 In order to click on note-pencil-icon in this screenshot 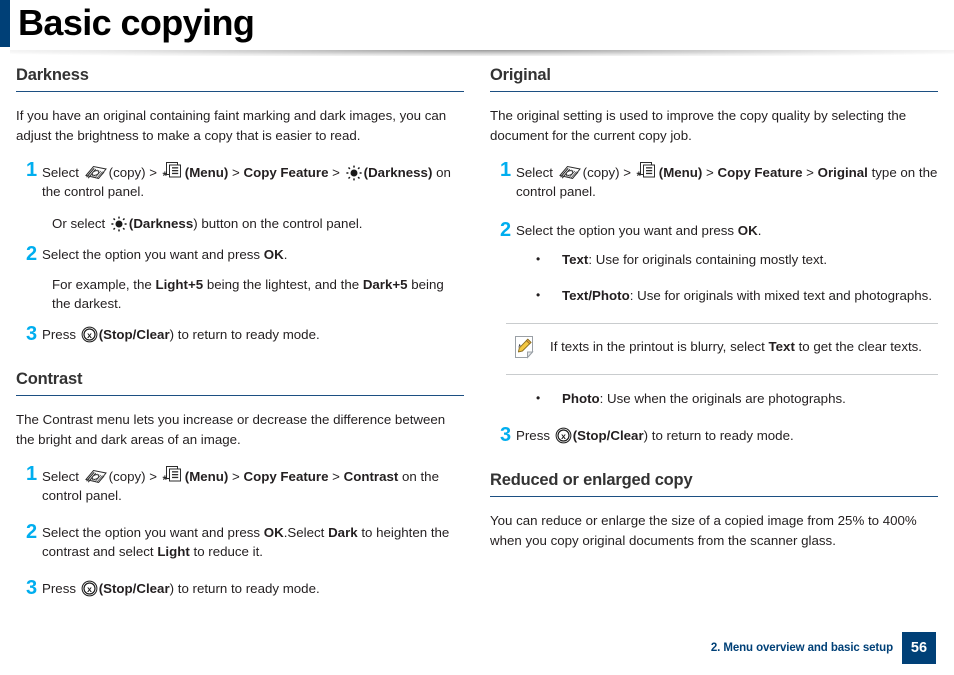, I will do `click(528, 349)`.